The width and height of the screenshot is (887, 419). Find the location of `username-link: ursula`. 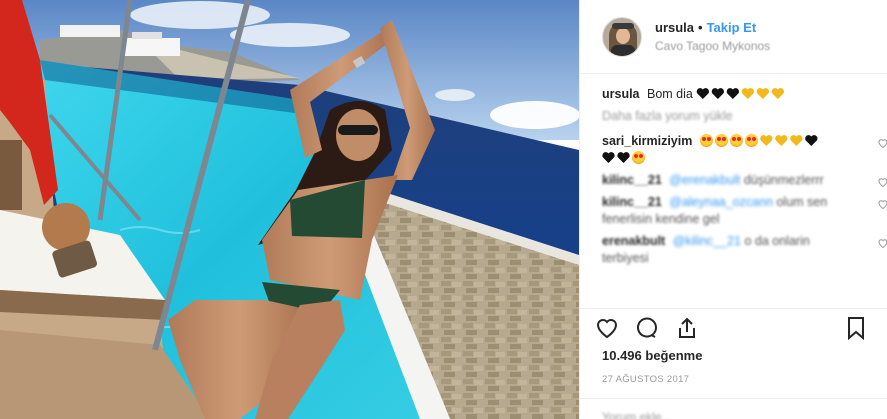

username-link: ursula is located at coordinates (674, 27).